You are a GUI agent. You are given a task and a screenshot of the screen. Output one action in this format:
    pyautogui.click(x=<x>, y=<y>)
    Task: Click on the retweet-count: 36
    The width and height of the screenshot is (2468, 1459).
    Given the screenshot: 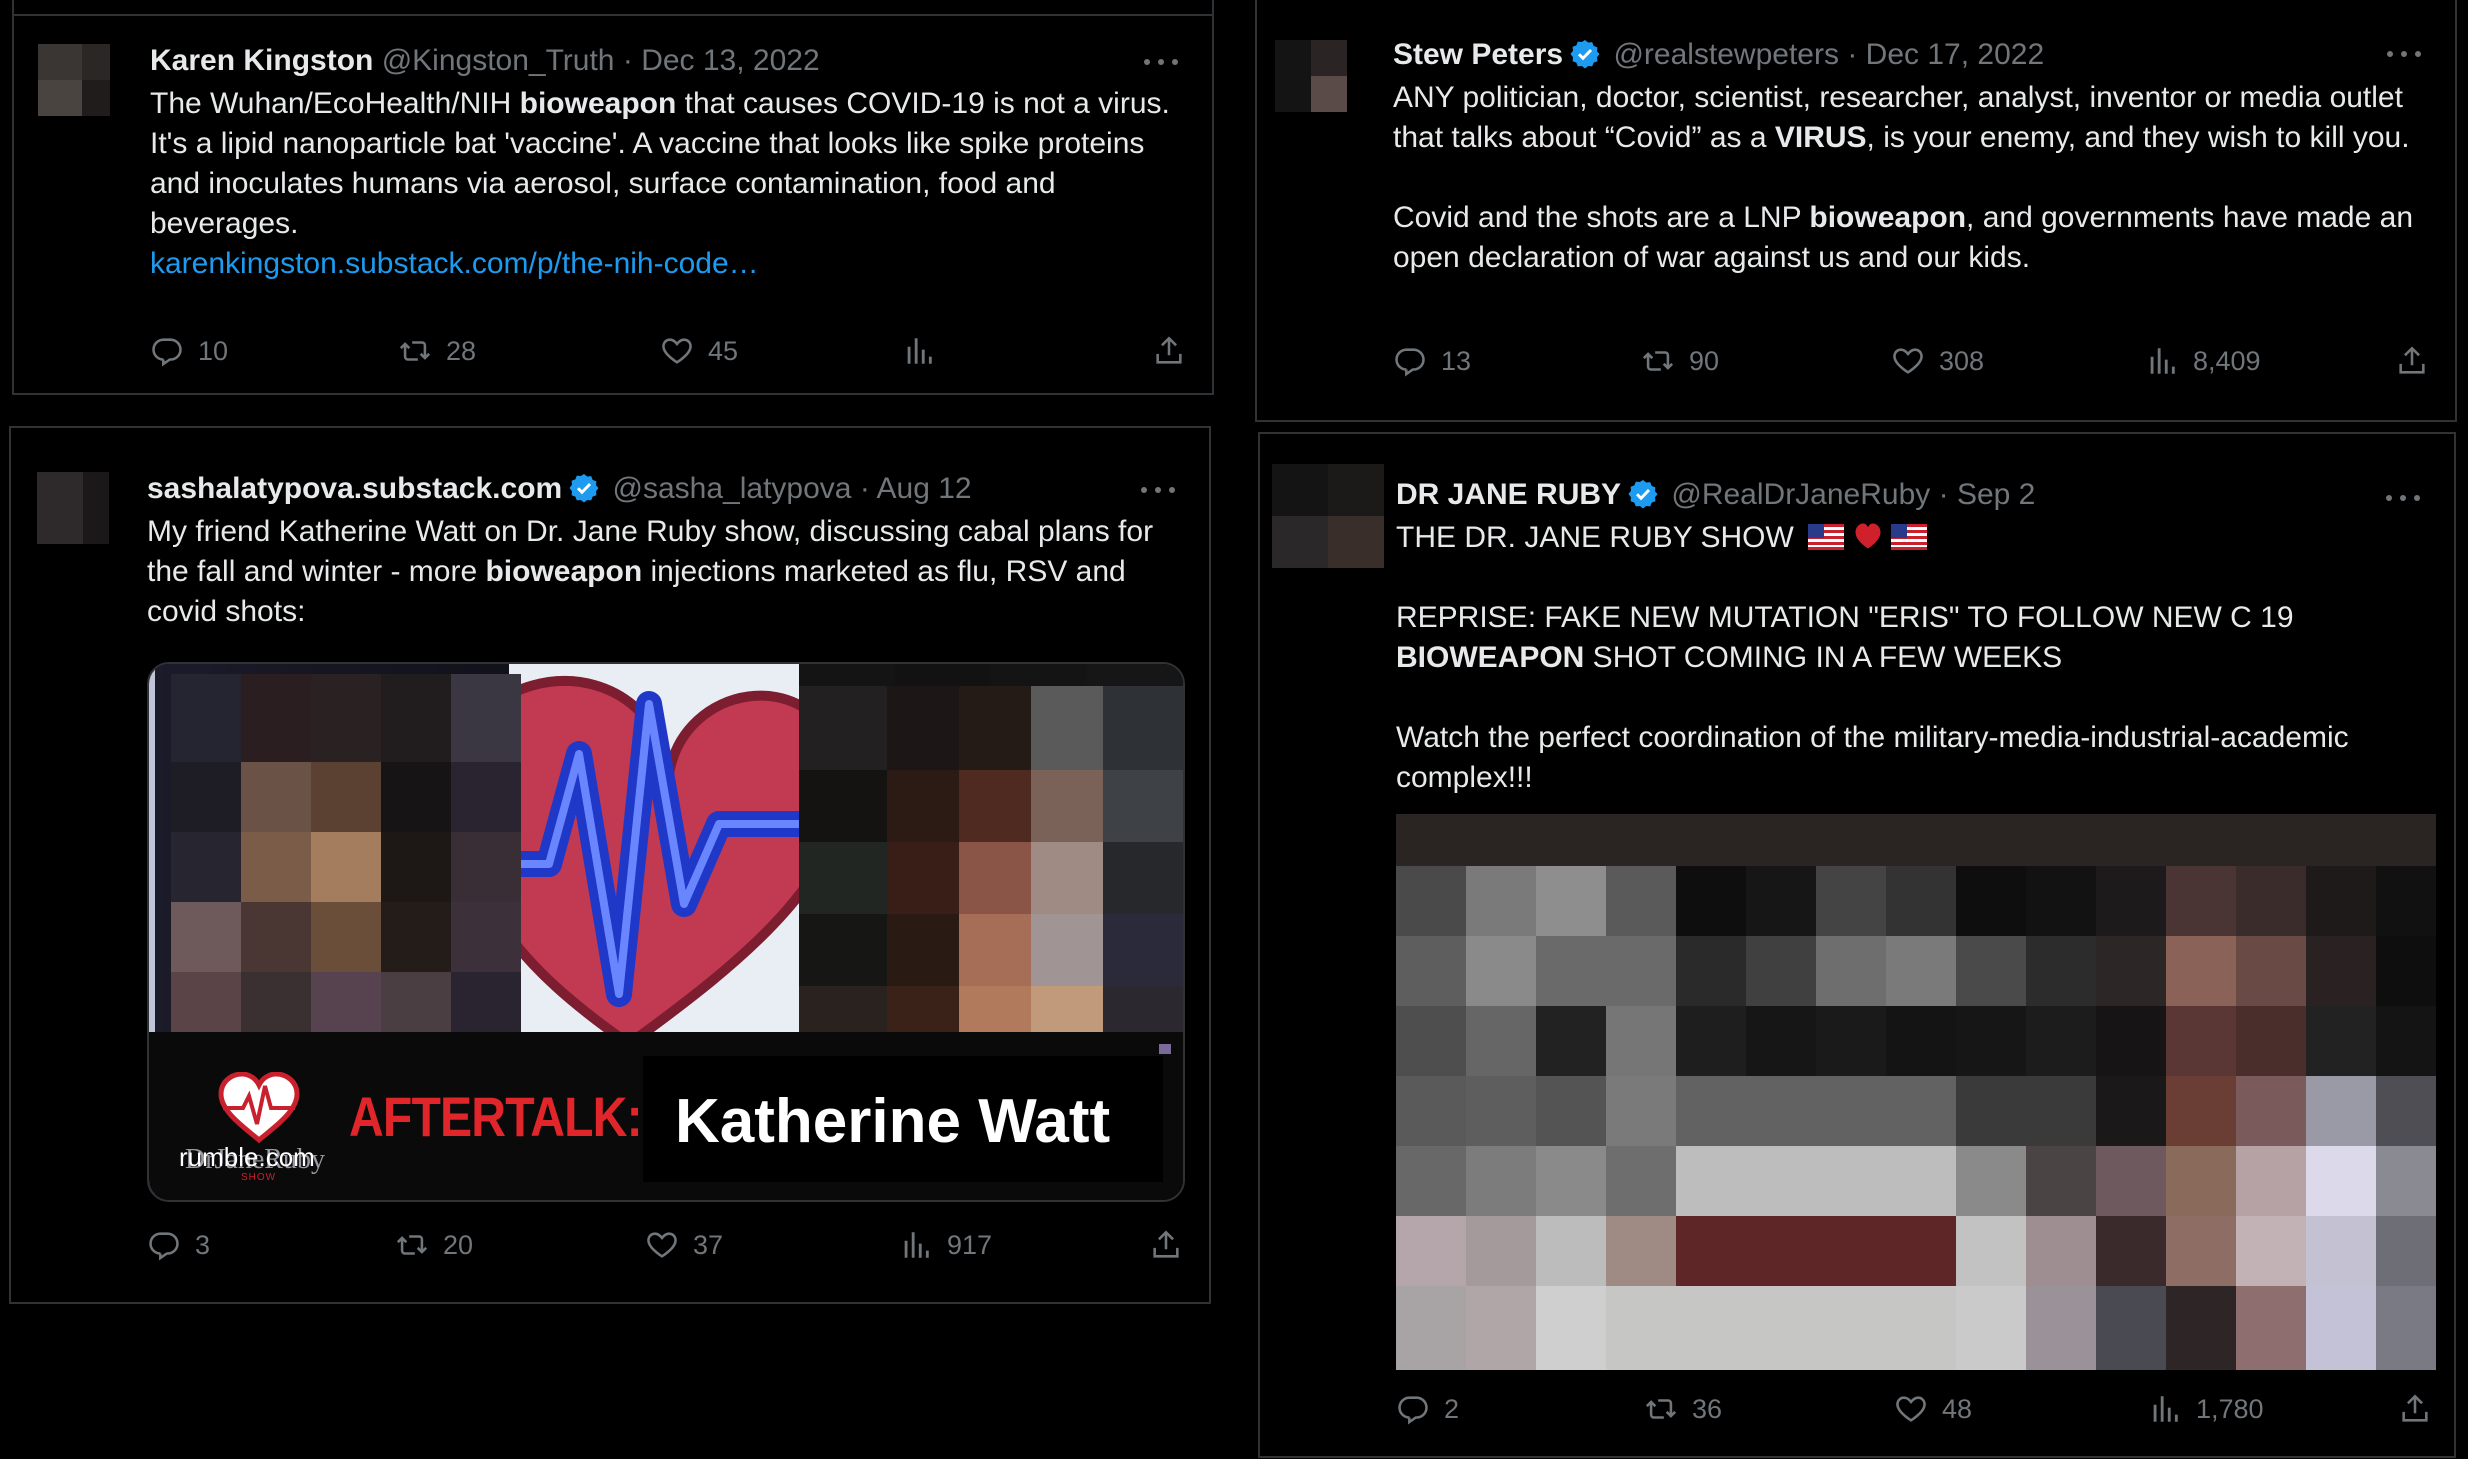 What is the action you would take?
    pyautogui.click(x=1707, y=1408)
    